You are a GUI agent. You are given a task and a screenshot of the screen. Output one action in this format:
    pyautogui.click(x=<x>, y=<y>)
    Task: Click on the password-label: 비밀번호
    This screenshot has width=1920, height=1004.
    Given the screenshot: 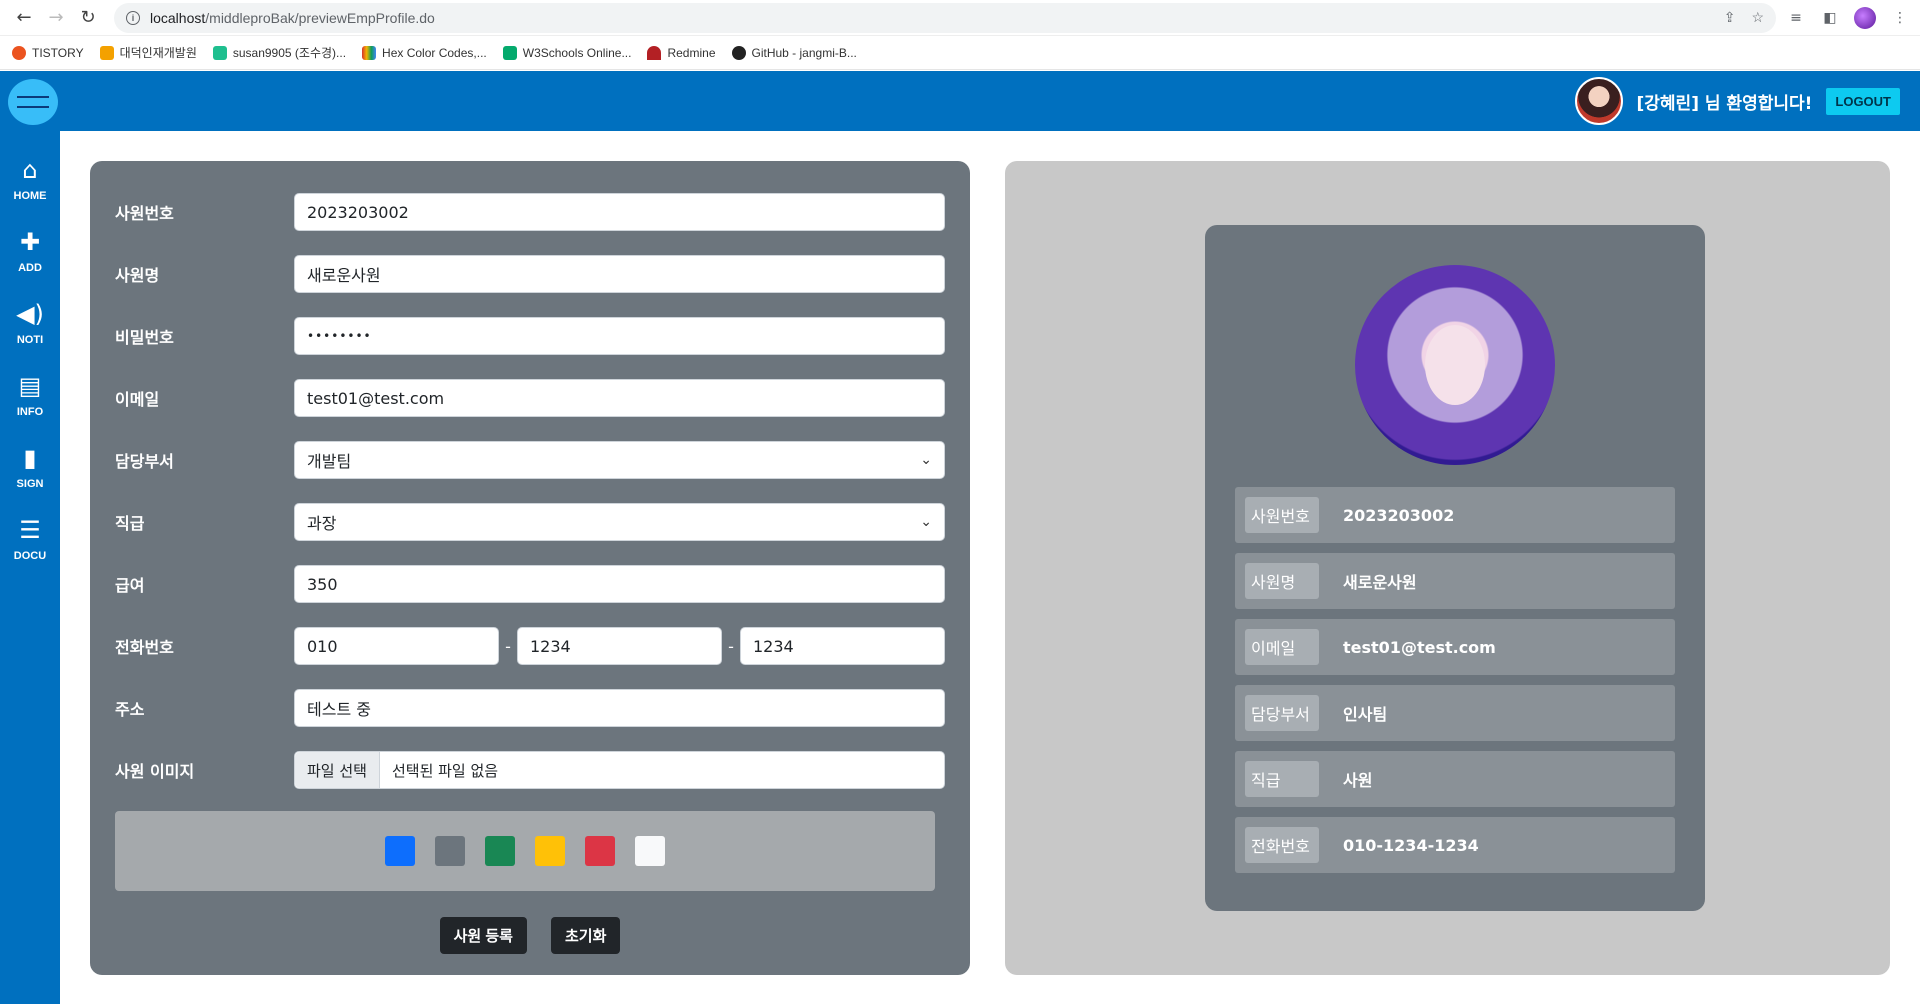 What is the action you would take?
    pyautogui.click(x=144, y=337)
    